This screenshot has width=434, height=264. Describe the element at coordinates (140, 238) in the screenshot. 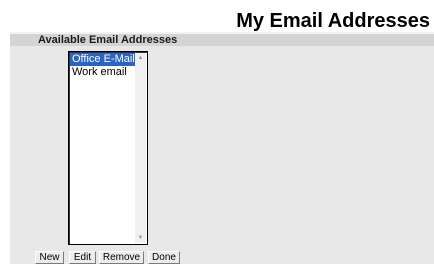

I see `scroll-down-icon: ▼` at that location.